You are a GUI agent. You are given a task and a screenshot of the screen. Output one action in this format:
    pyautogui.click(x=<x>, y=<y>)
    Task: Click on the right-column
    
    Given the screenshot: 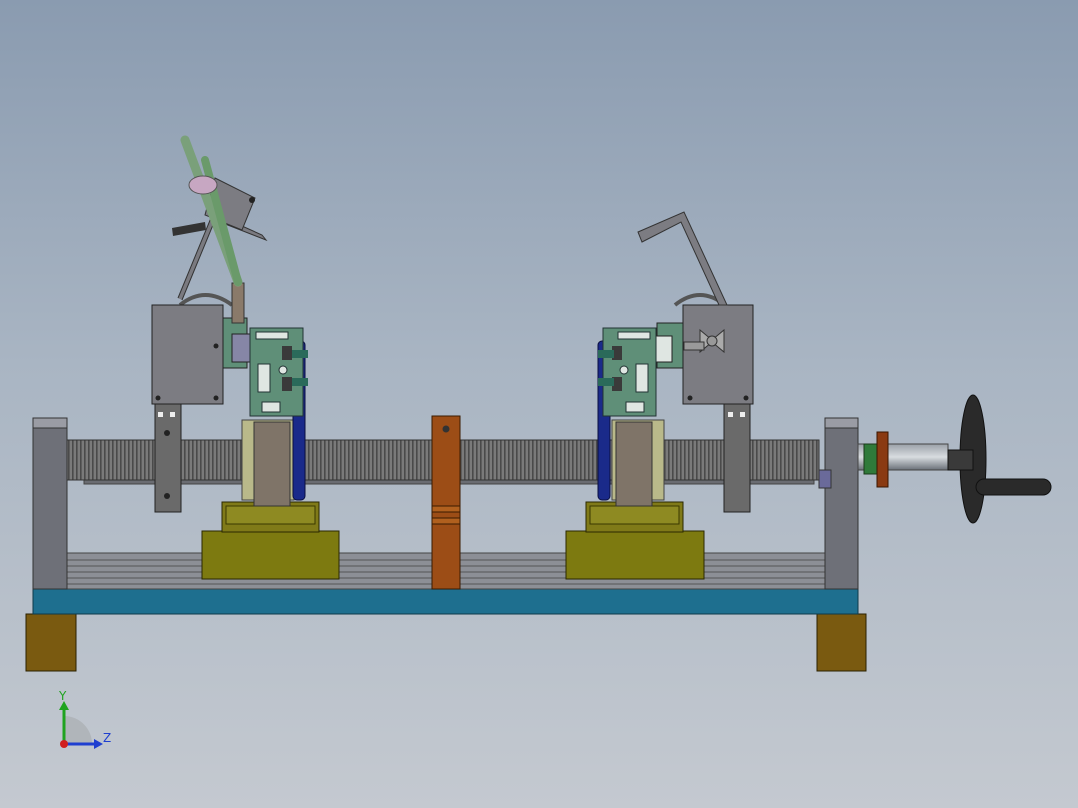 What is the action you would take?
    pyautogui.click(x=737, y=457)
    